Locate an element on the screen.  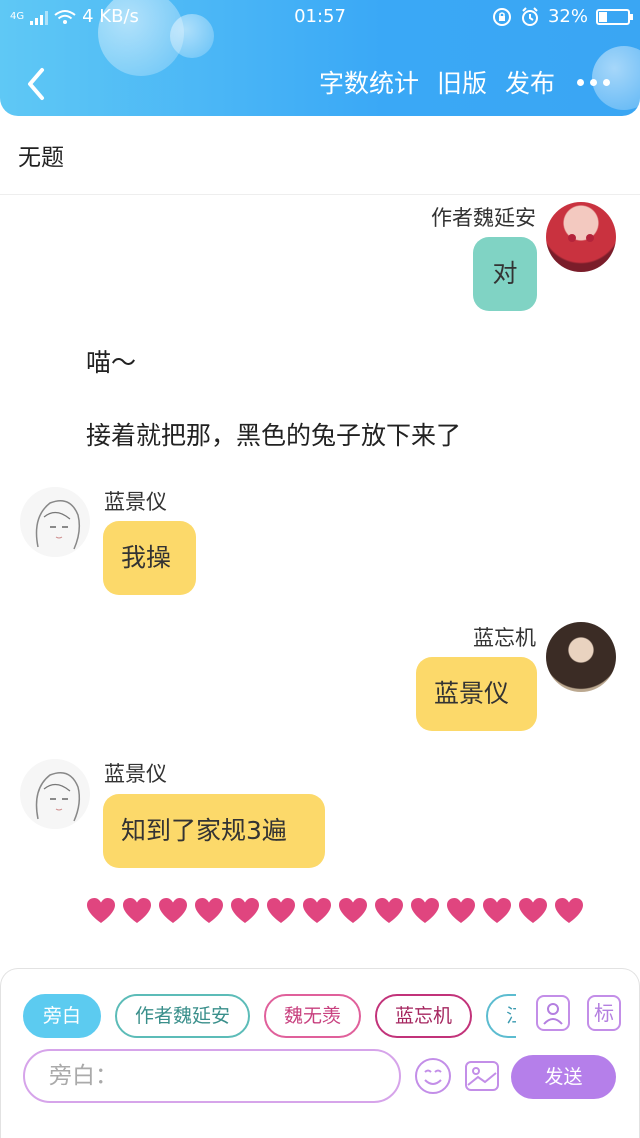
chip-character: 魏无羡 is located at coordinates (313, 1016).